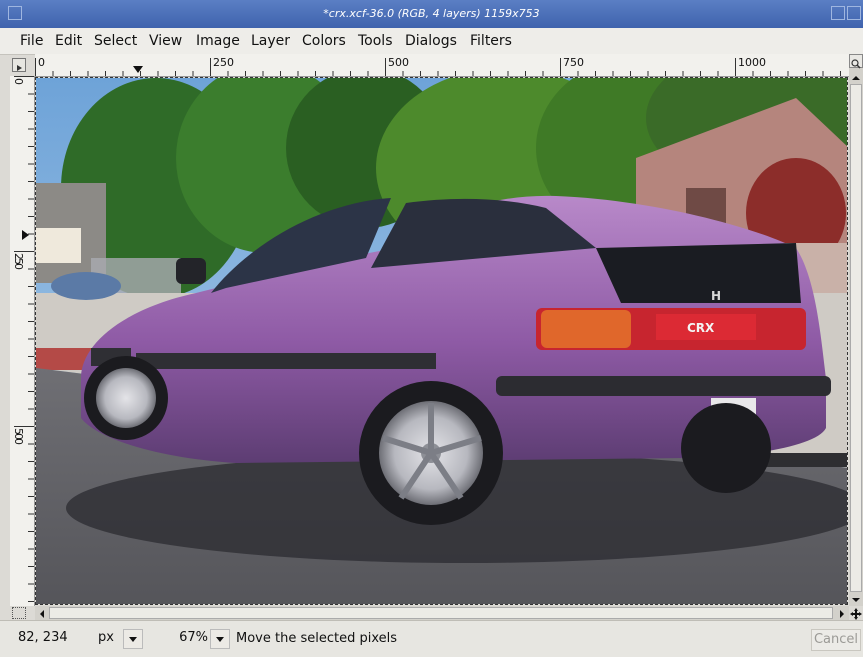 The height and width of the screenshot is (657, 863). What do you see at coordinates (22, 341) in the screenshot?
I see `vertical-ruler: 0 250 500` at bounding box center [22, 341].